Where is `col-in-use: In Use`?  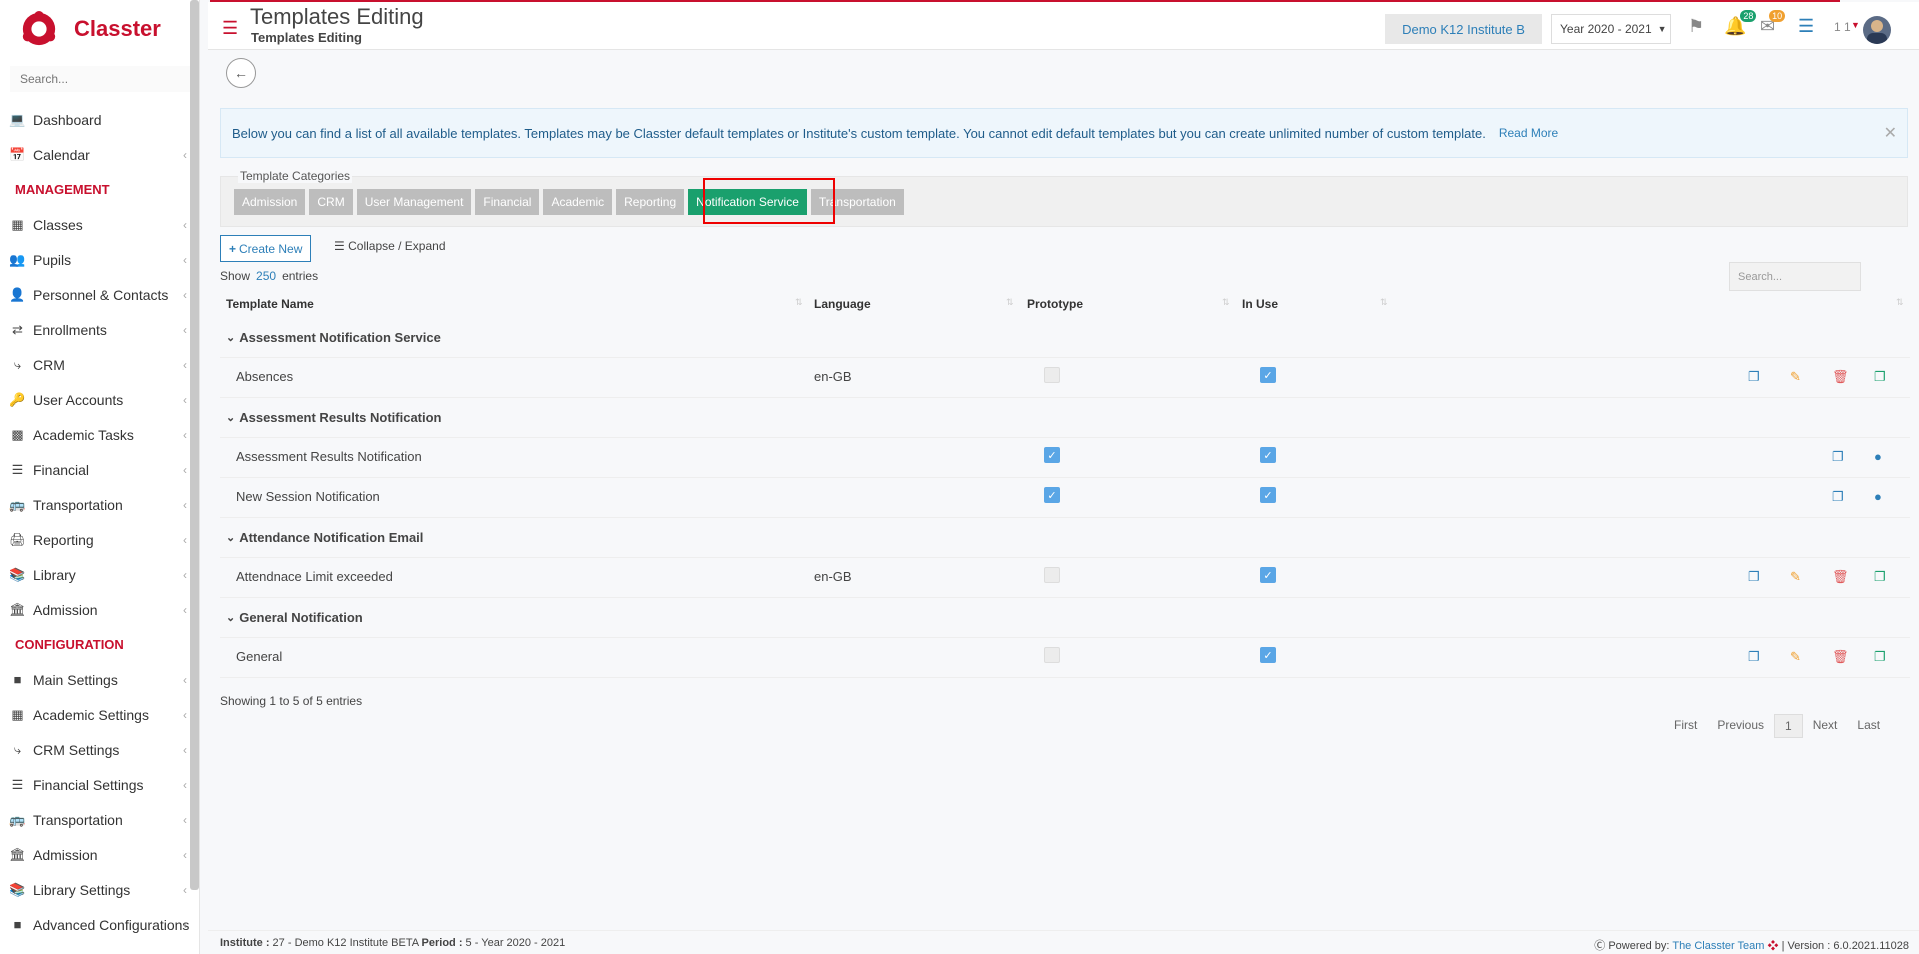
col-in-use: In Use is located at coordinates (1260, 304).